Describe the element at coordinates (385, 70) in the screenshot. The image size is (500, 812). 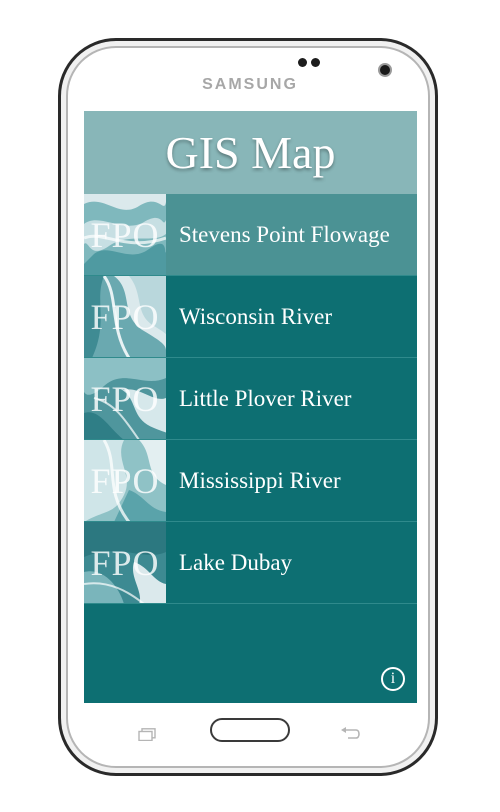
I see `front-camera` at that location.